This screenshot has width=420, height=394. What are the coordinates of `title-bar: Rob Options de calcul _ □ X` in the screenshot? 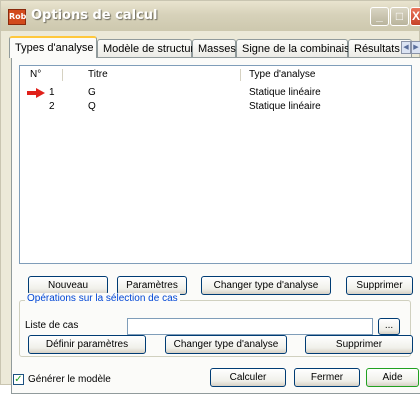 It's located at (210, 16).